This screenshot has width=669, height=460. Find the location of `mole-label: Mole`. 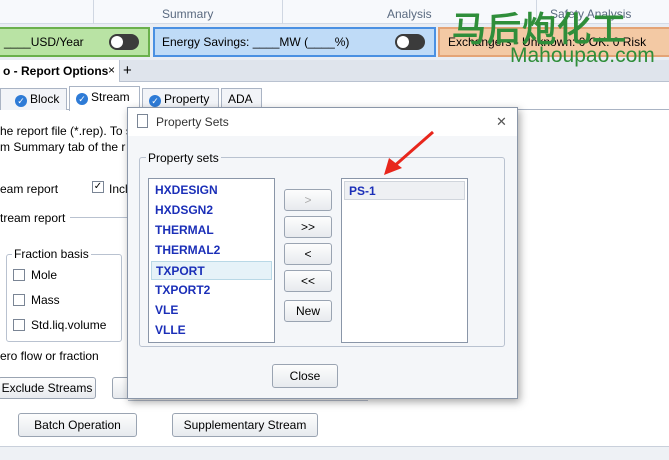

mole-label: Mole is located at coordinates (44, 275).